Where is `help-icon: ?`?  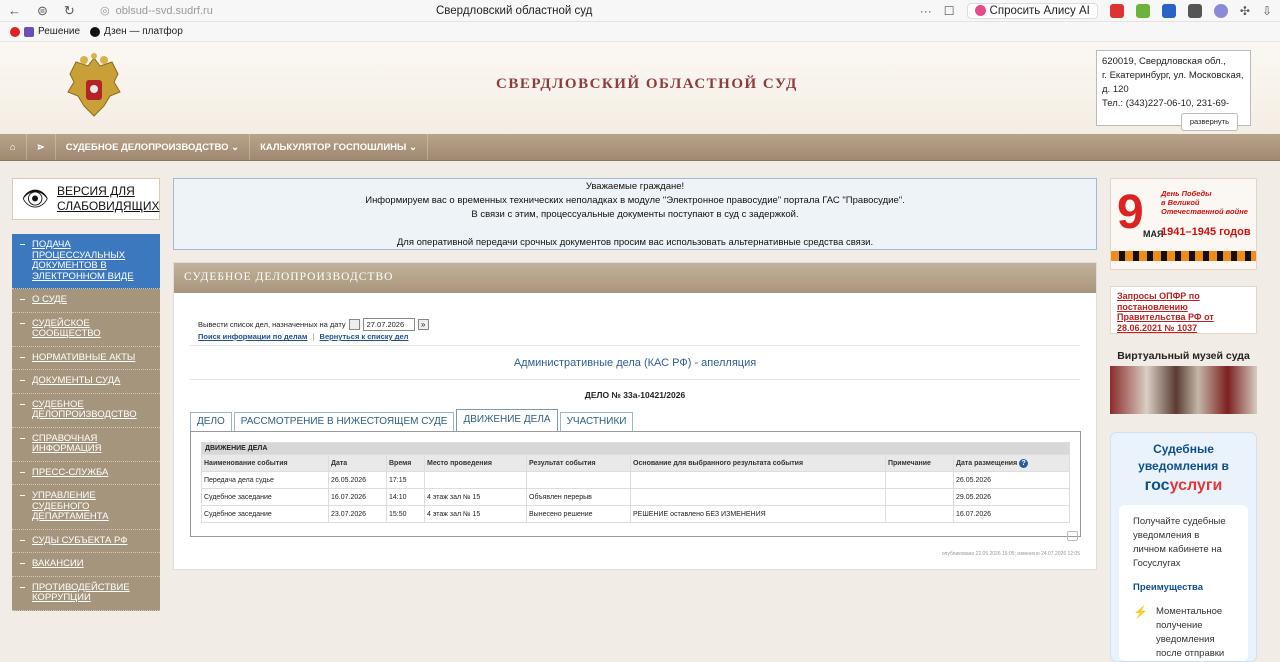 help-icon: ? is located at coordinates (1024, 463).